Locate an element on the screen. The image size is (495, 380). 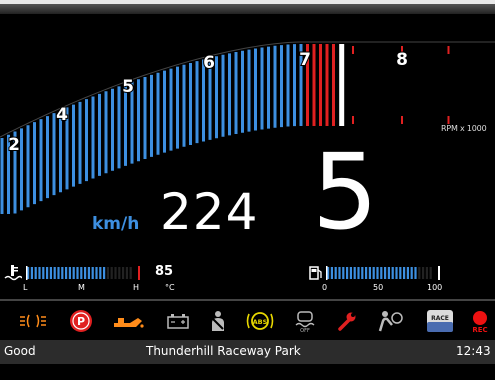
fuel-label-empty: 0 is located at coordinates (325, 287).